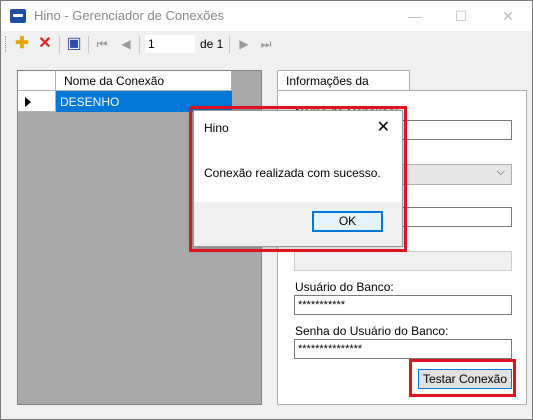 This screenshot has width=533, height=420. What do you see at coordinates (403, 349) in the screenshot?
I see `db-password-field: ***************` at bounding box center [403, 349].